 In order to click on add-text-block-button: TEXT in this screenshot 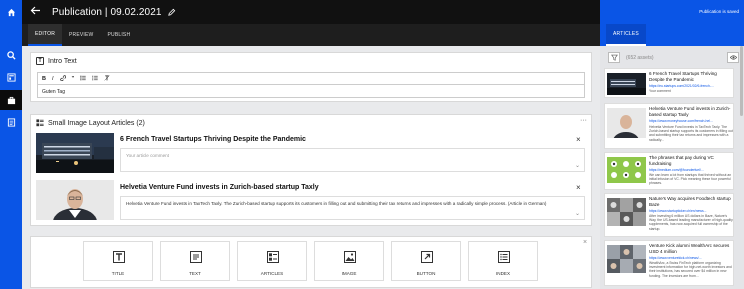, I will do `click(195, 261)`.